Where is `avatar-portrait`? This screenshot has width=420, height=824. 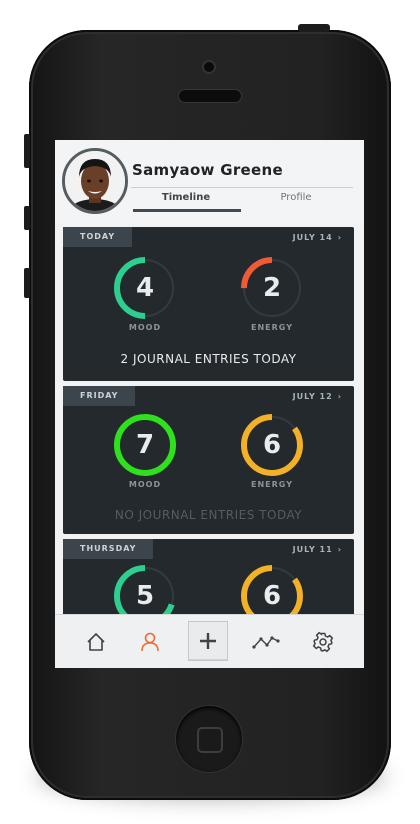
avatar-portrait is located at coordinates (95, 181).